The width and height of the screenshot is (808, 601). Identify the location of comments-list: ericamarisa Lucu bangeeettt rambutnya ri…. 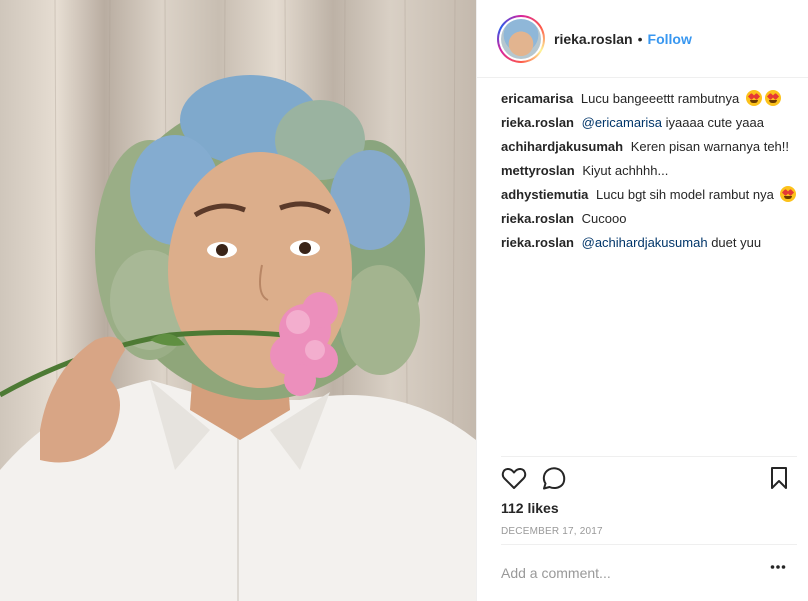
(649, 173).